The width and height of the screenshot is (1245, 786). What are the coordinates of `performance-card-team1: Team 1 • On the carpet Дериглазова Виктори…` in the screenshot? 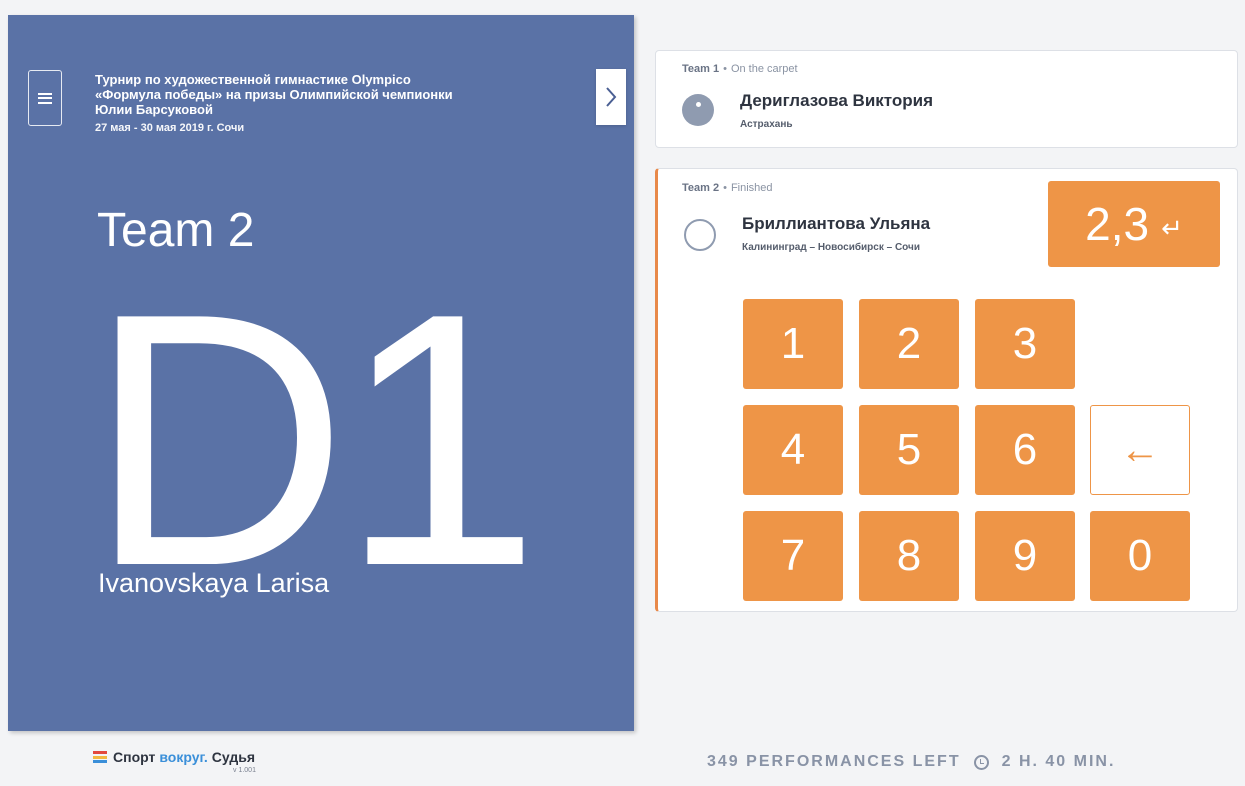 It's located at (946, 99).